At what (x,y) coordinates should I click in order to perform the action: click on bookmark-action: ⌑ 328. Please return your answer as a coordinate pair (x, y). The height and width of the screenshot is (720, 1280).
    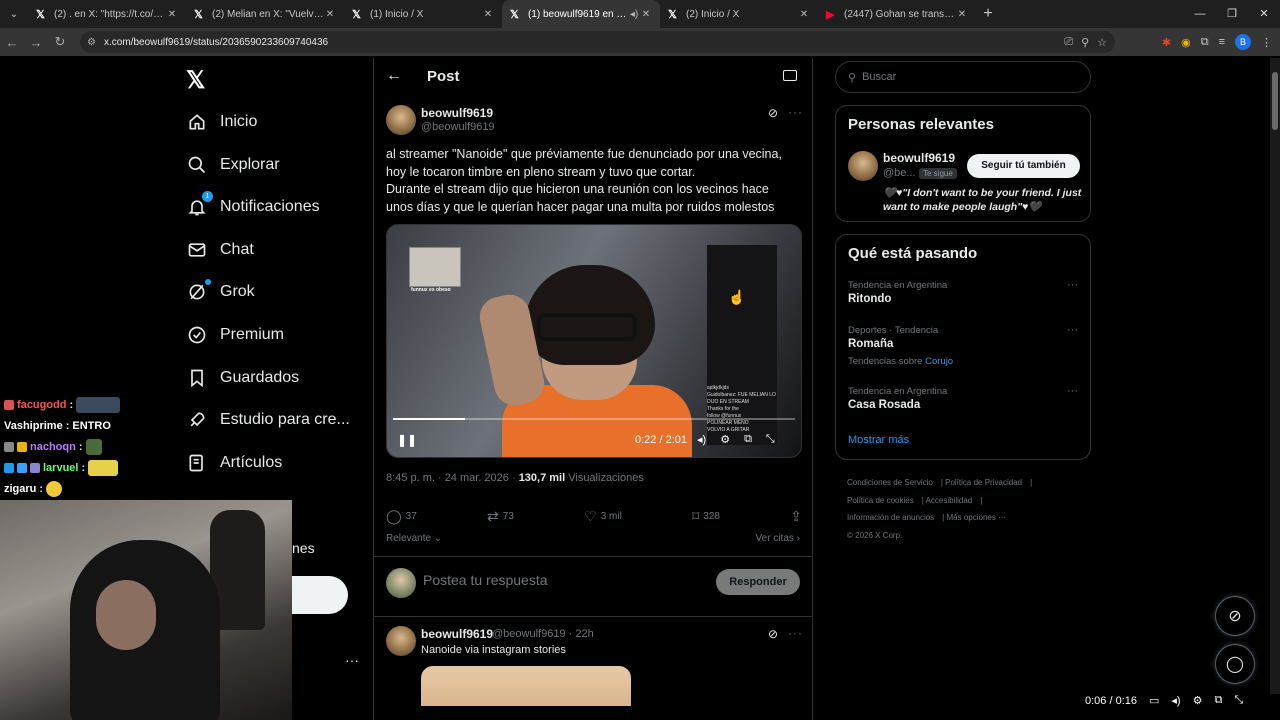
    Looking at the image, I should click on (706, 516).